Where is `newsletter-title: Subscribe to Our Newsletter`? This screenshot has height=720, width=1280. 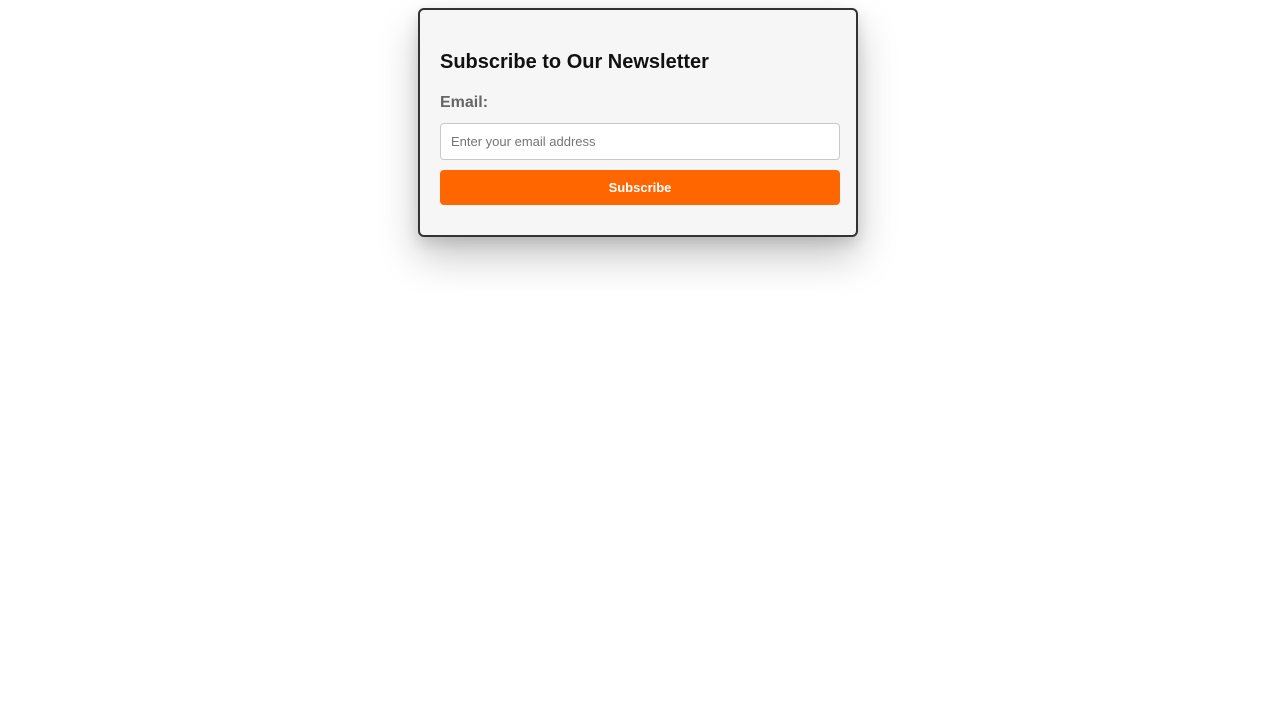 newsletter-title: Subscribe to Our Newsletter is located at coordinates (574, 62).